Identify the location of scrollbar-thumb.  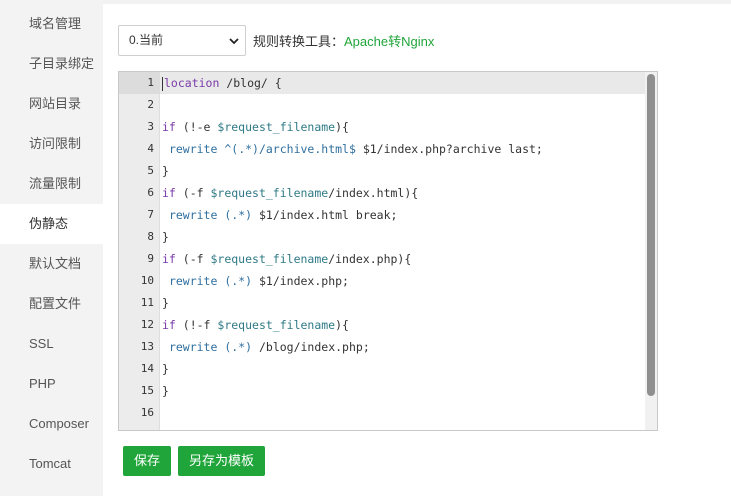
(651, 235).